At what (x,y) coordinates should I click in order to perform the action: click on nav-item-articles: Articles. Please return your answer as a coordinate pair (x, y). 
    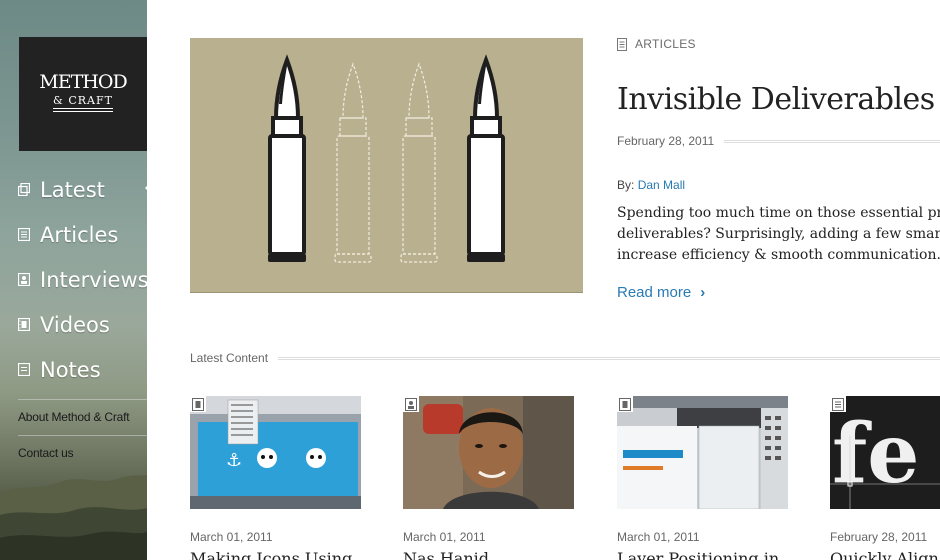
    Looking at the image, I should click on (82, 234).